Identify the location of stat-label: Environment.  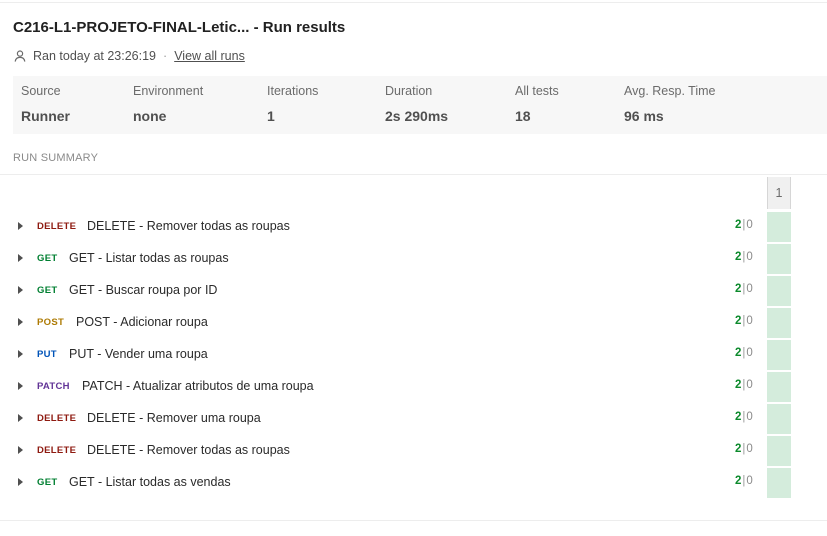
(168, 91).